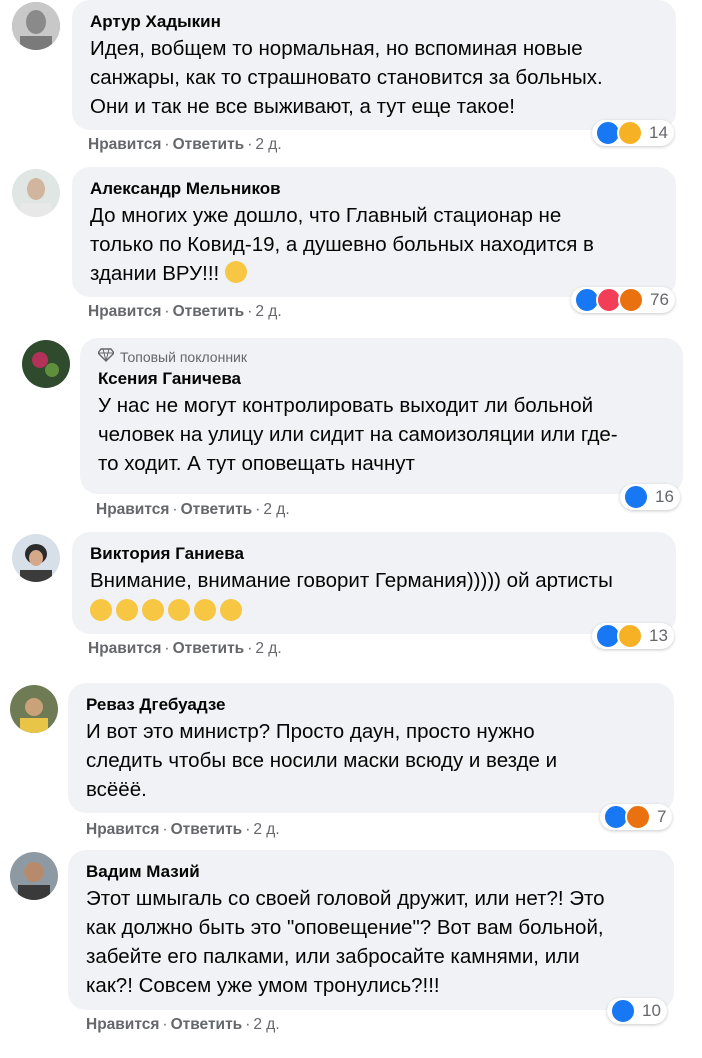  Describe the element at coordinates (106, 356) in the screenshot. I see `diamond-icon` at that location.